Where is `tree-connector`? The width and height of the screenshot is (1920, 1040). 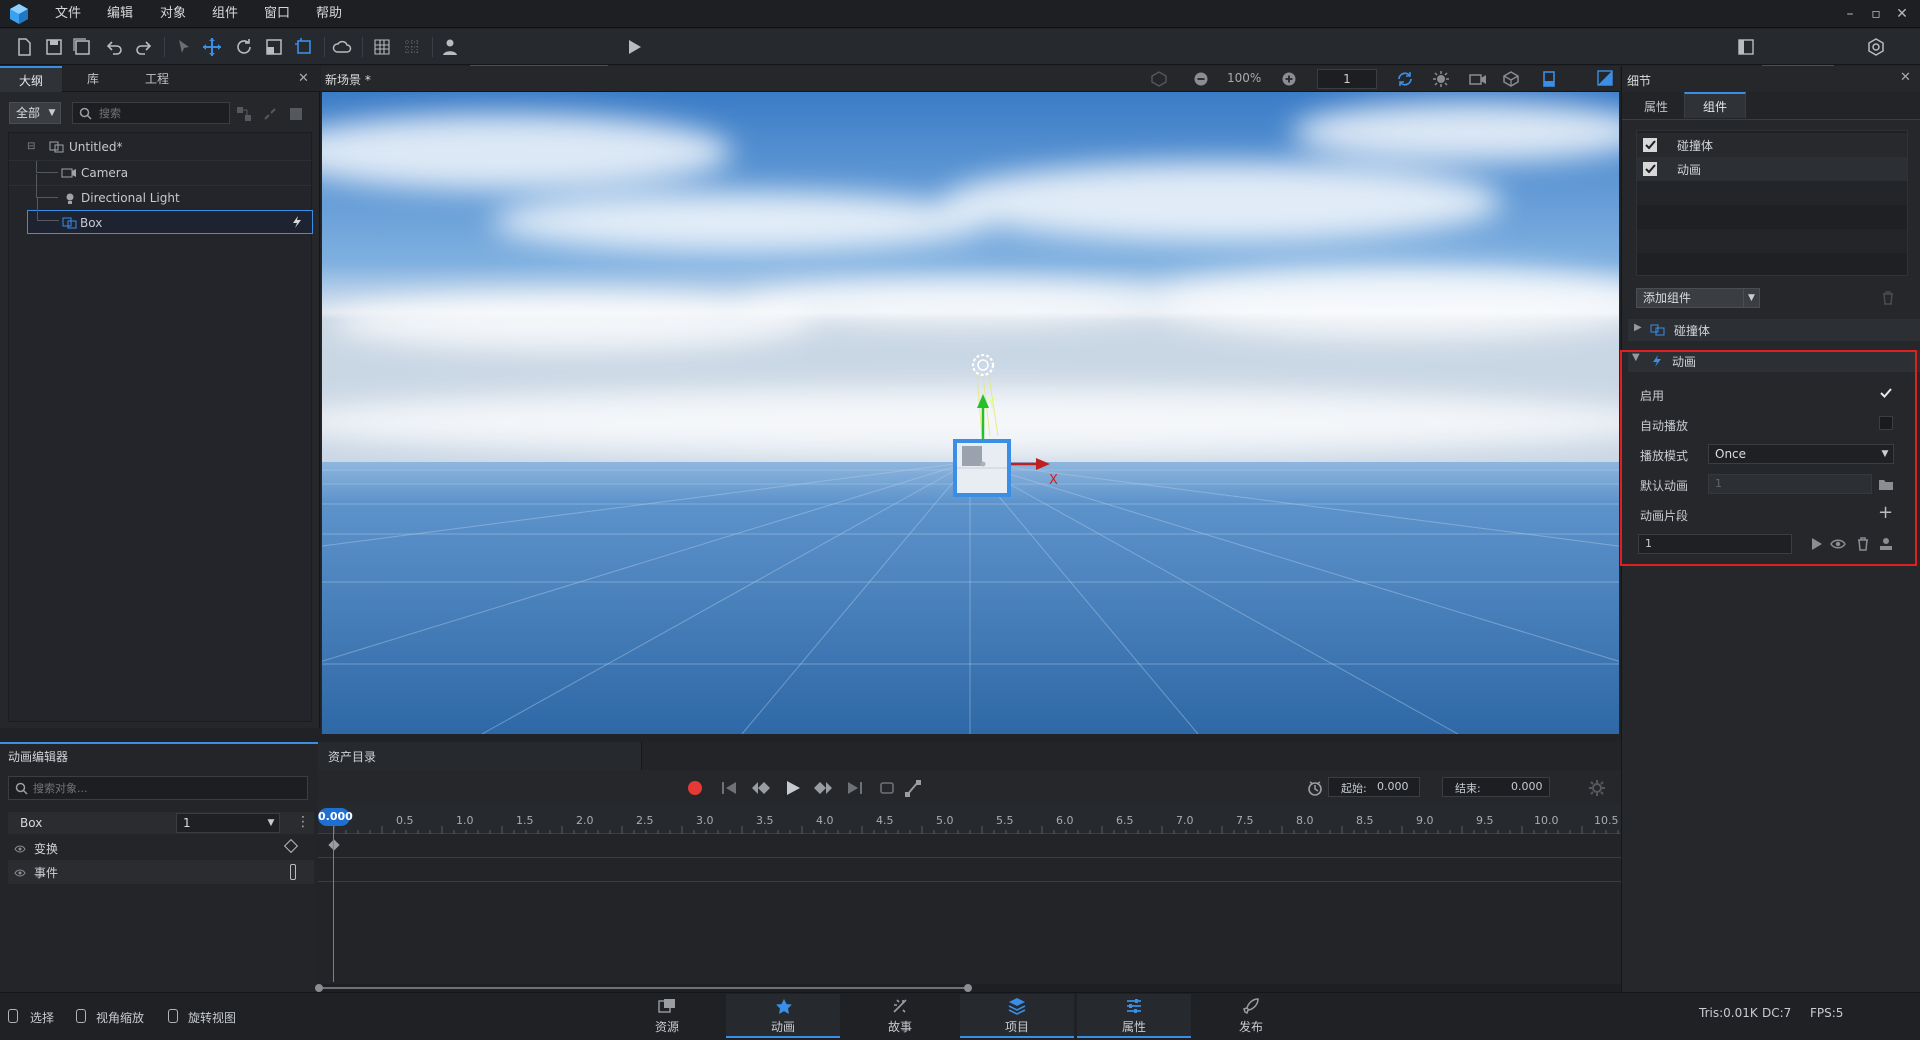 tree-connector is located at coordinates (47, 167).